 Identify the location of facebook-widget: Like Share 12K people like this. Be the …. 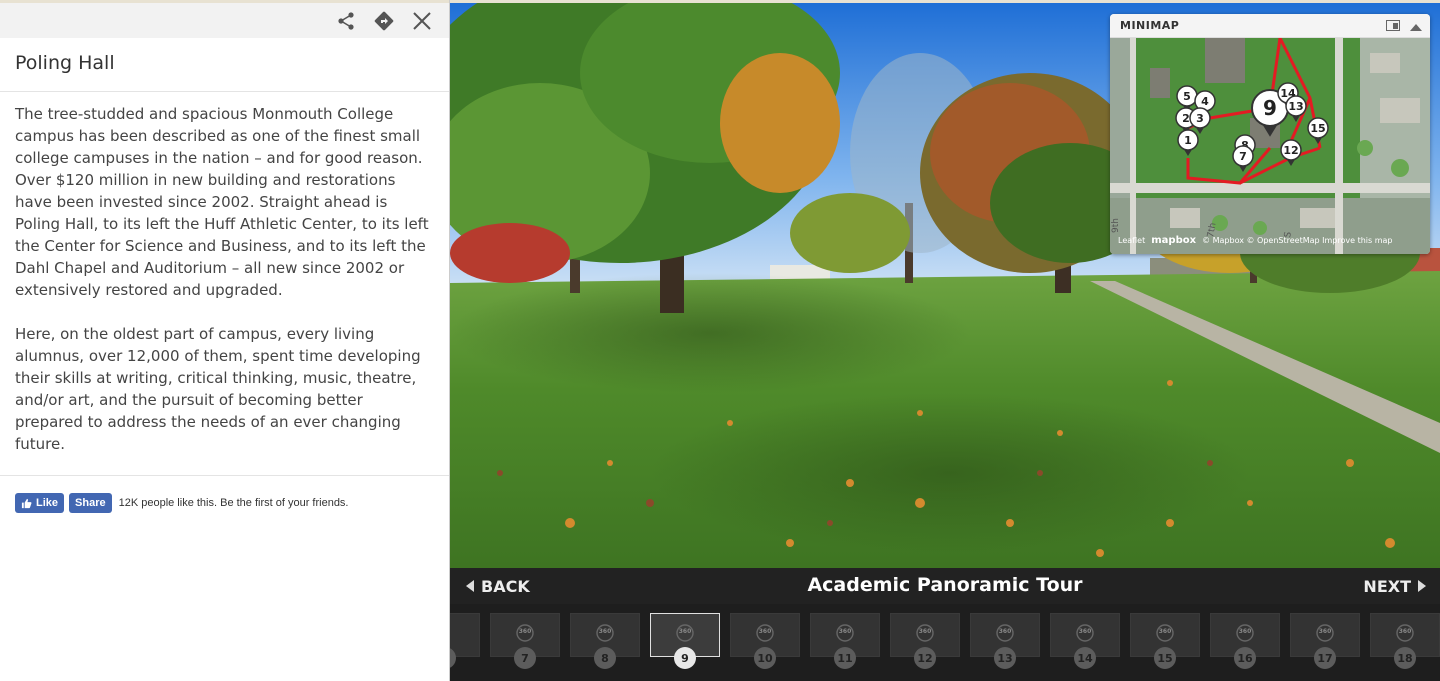
(224, 503).